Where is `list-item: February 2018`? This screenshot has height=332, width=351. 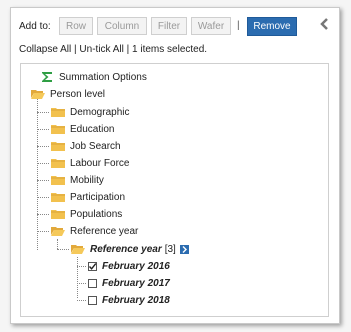
list-item: February 2018 is located at coordinates (129, 300).